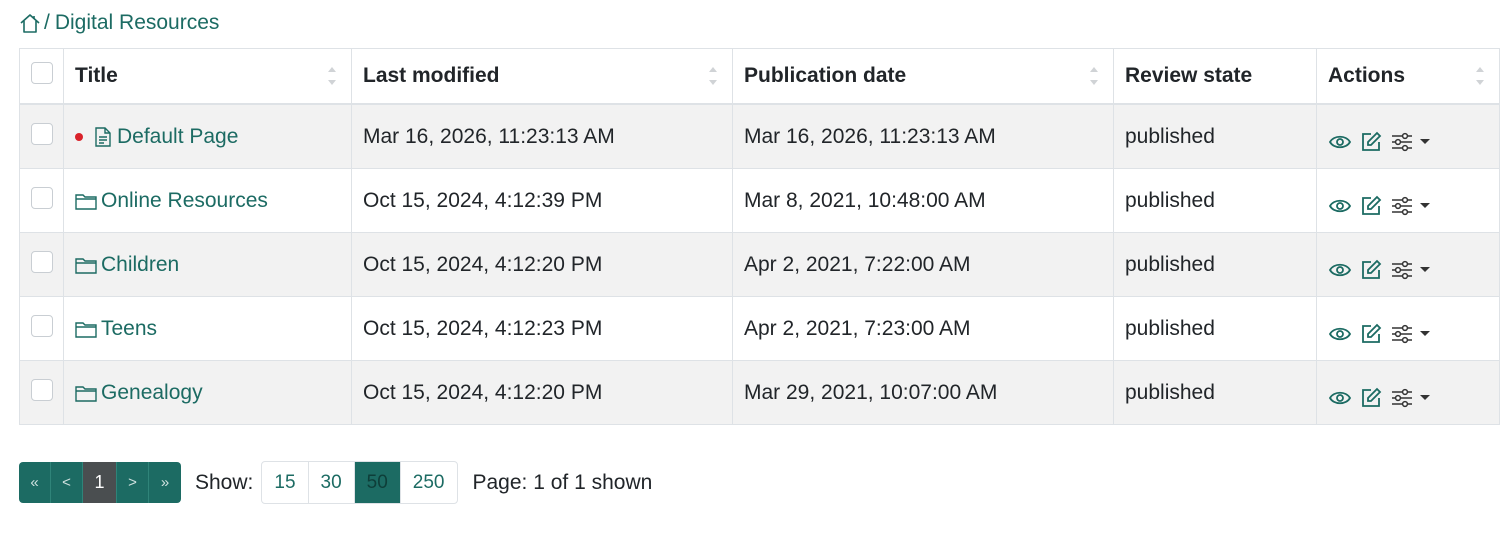 This screenshot has width=1502, height=541. What do you see at coordinates (140, 265) in the screenshot?
I see `item-title-link: Children` at bounding box center [140, 265].